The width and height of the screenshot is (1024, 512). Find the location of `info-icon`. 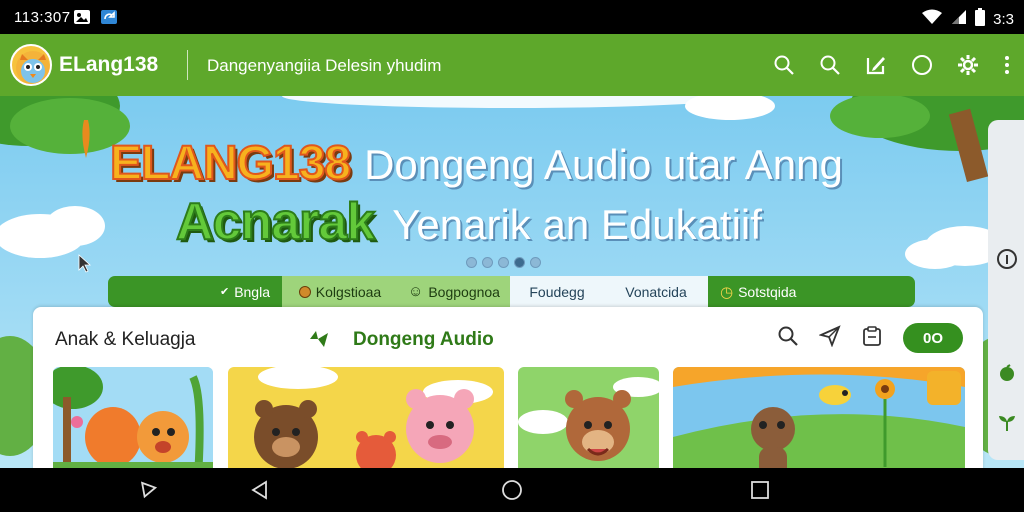

info-icon is located at coordinates (1007, 259).